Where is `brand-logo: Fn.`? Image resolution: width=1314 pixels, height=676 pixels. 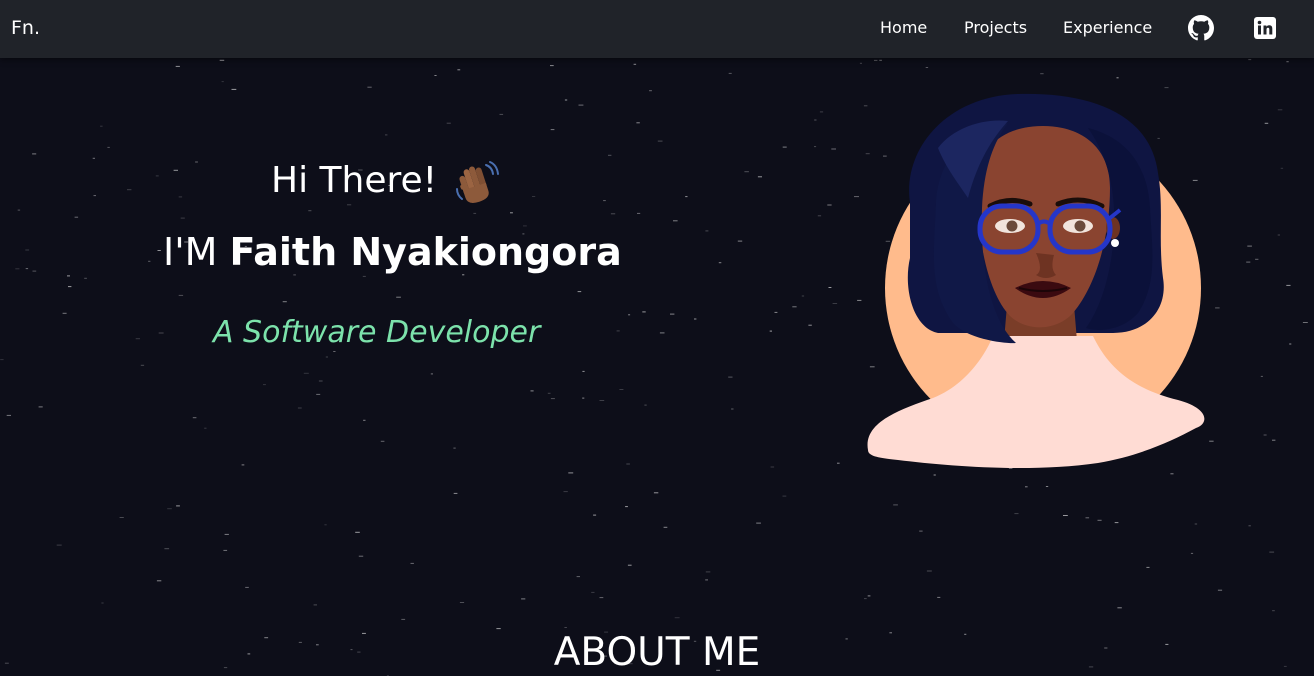 brand-logo: Fn. is located at coordinates (25, 28).